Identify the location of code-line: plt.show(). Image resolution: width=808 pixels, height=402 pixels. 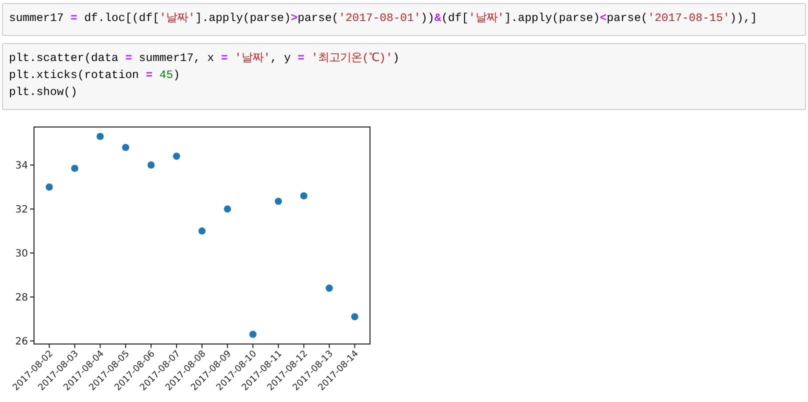
(43, 93).